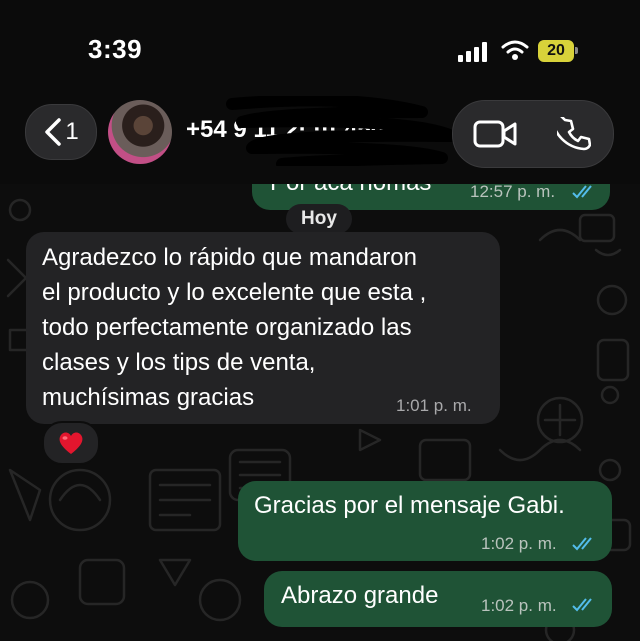 The image size is (640, 641). I want to click on message-line: muchísimas gracias, so click(148, 397).